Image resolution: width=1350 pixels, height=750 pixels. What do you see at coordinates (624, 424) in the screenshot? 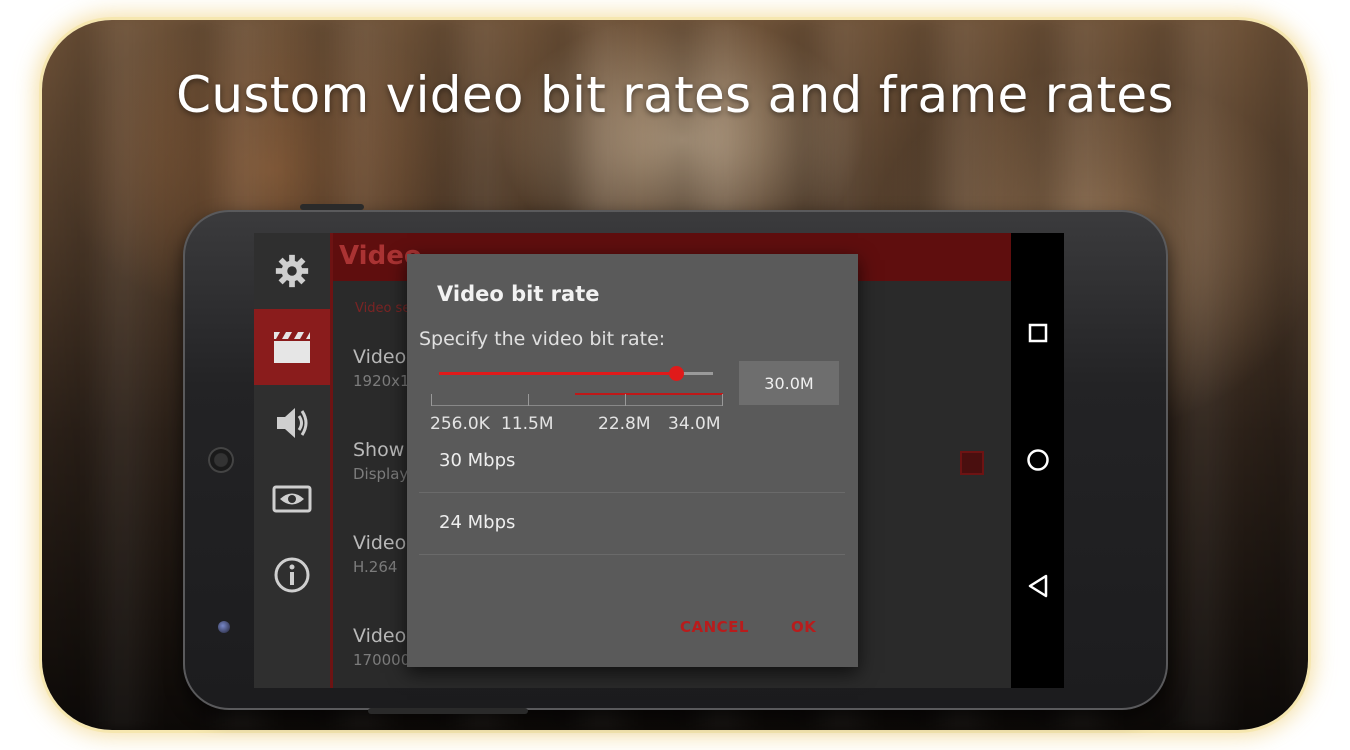
I see `tick-label: 22.8M` at bounding box center [624, 424].